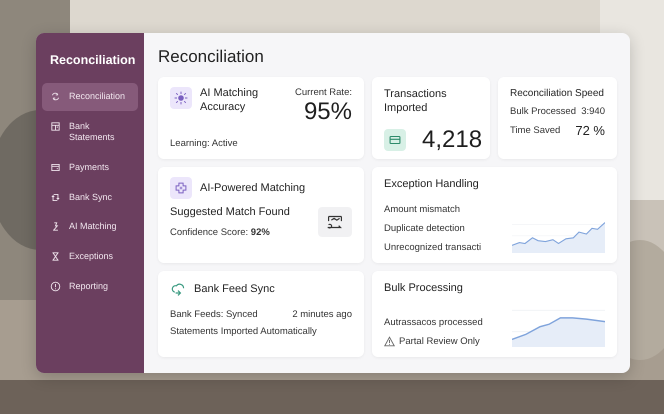 The width and height of the screenshot is (664, 414). Describe the element at coordinates (181, 98) in the screenshot. I see `sun-icon` at that location.